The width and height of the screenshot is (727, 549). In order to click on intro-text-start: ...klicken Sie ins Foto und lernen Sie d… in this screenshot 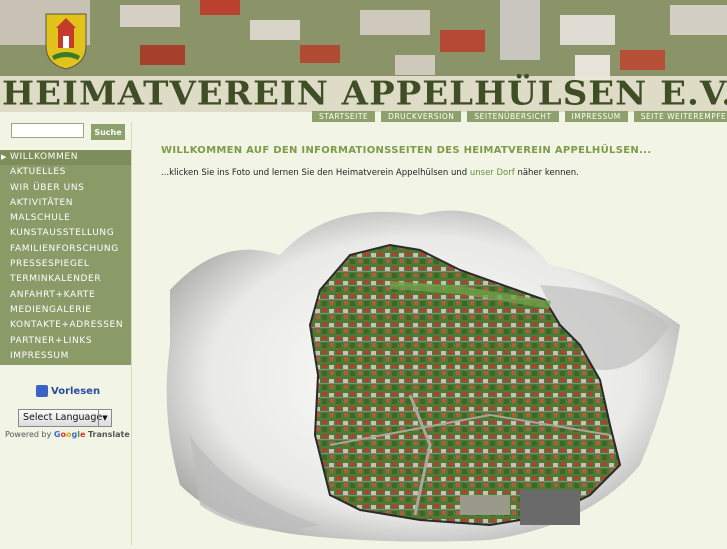, I will do `click(315, 173)`.